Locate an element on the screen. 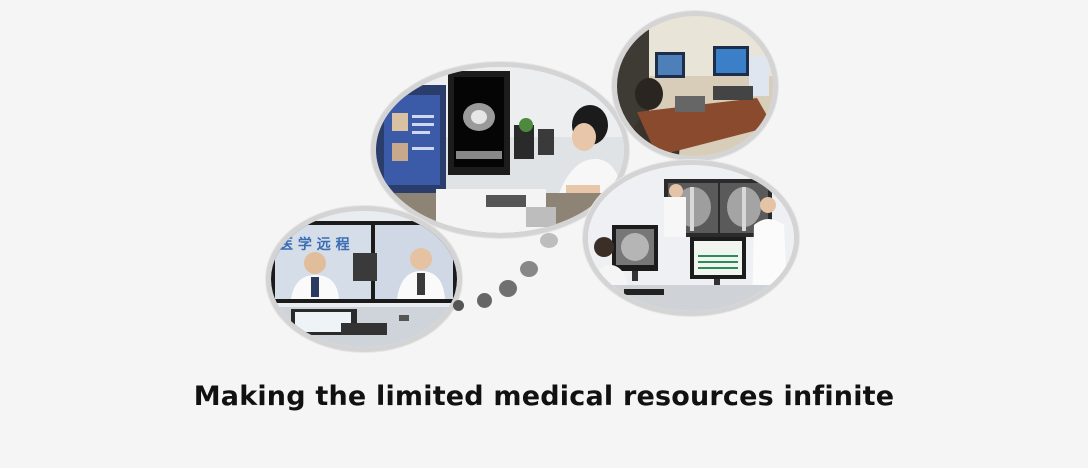 The height and width of the screenshot is (468, 1088). remote-office-photo is located at coordinates (695, 86).